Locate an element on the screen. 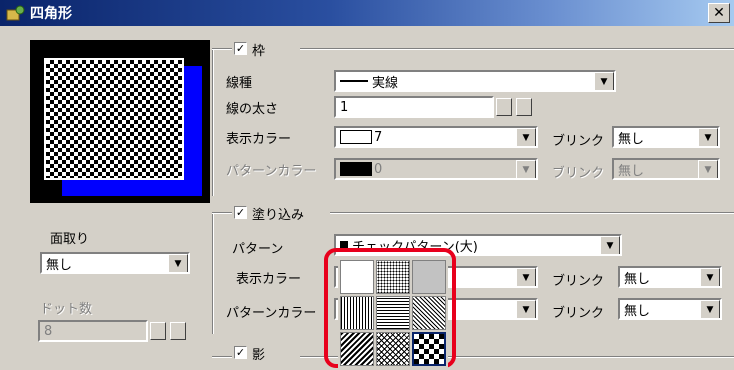 This screenshot has width=734, height=370. line-type-dropdown-button: ▼ is located at coordinates (604, 81).